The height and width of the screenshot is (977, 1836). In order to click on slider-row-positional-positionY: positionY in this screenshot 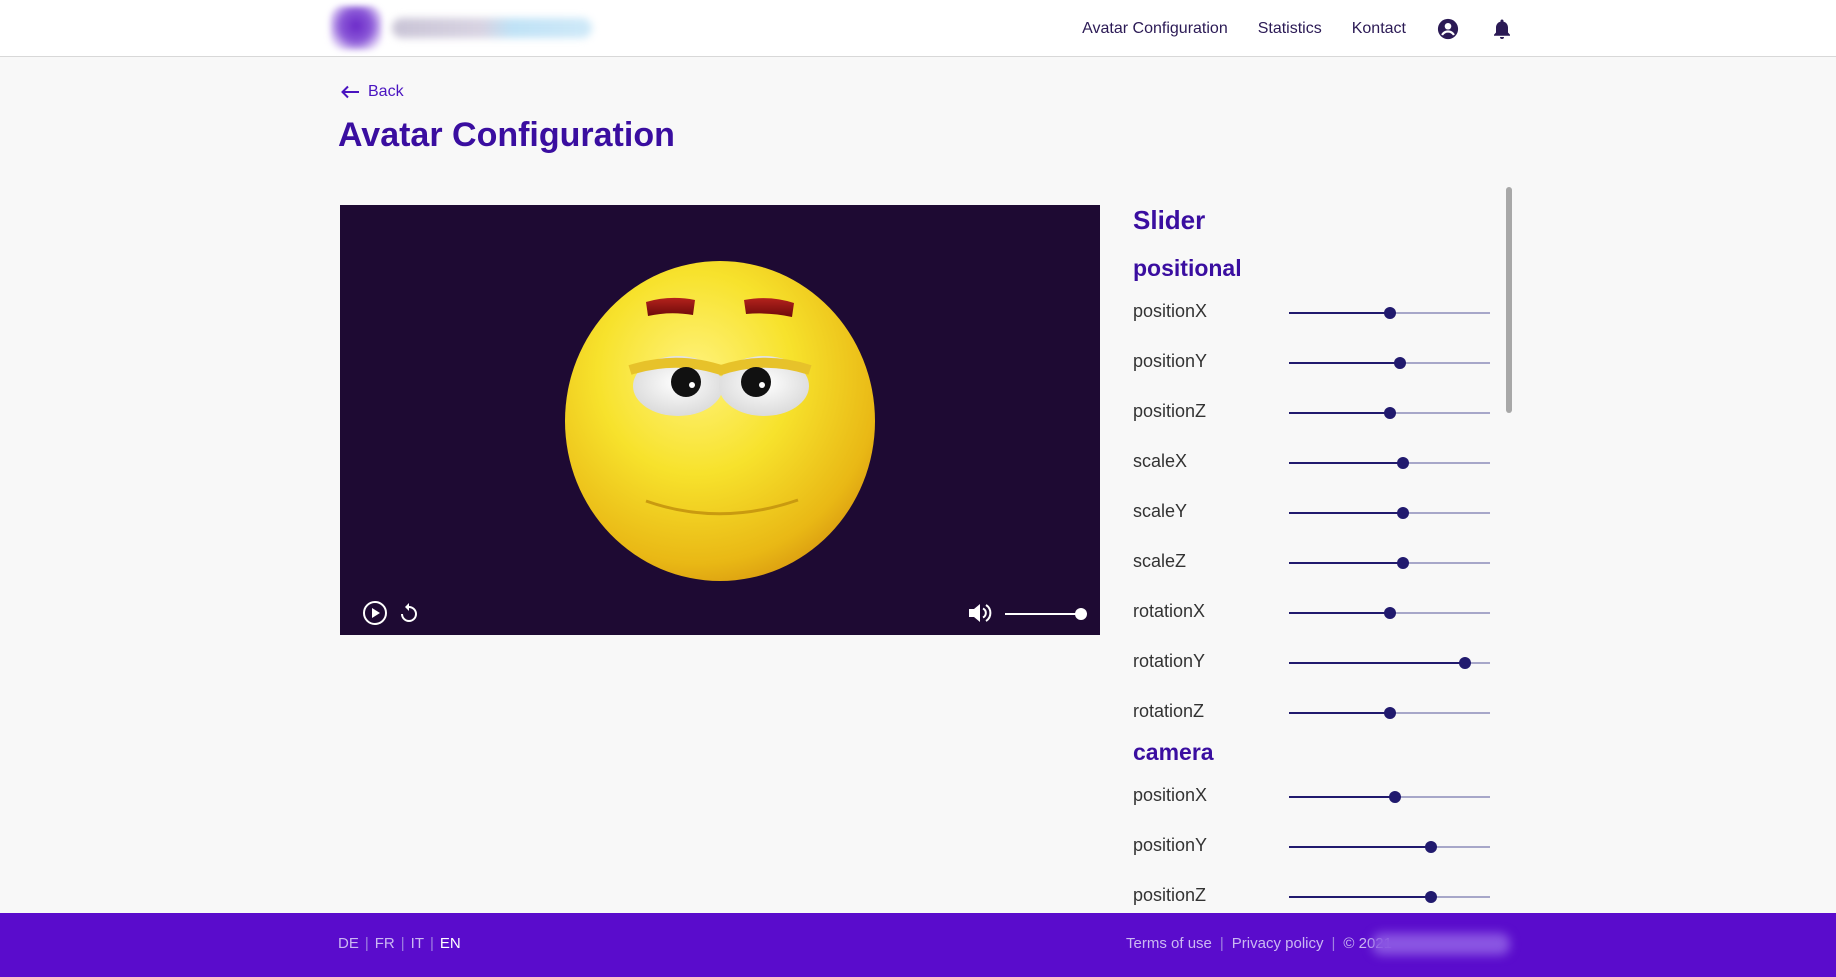, I will do `click(1323, 362)`.